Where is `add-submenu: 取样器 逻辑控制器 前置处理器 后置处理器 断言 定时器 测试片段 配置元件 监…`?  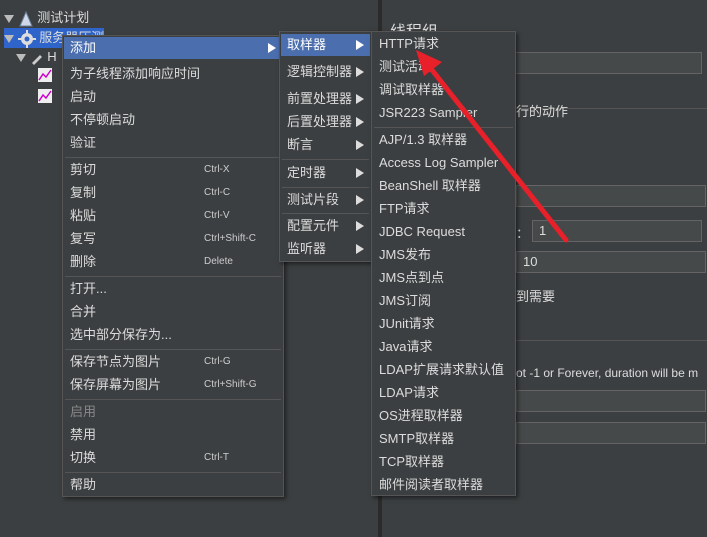 add-submenu: 取样器 逻辑控制器 前置处理器 后置处理器 断言 定时器 测试片段 配置元件 监… is located at coordinates (325, 146).